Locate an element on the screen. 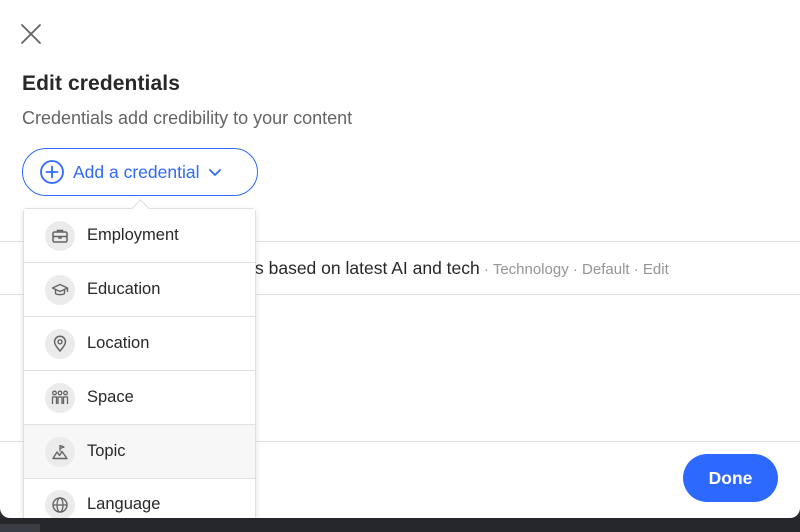 This screenshot has width=800, height=532. done-button: Done is located at coordinates (730, 478).